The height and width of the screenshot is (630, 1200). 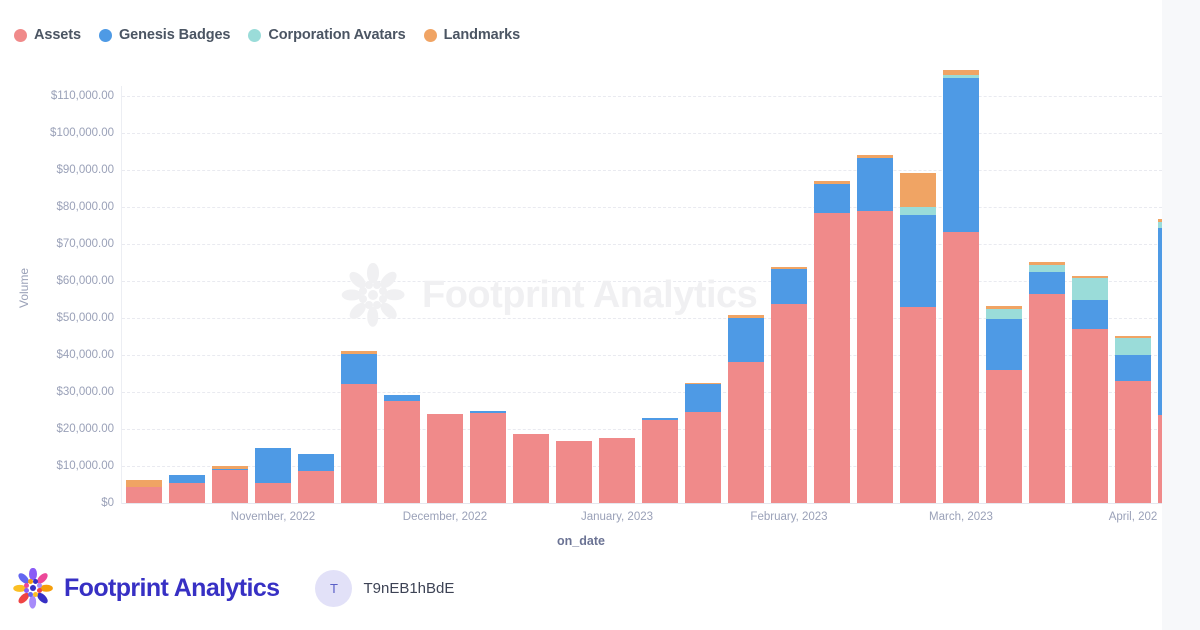 I want to click on x-axis-tick-label: February, 2023, so click(x=789, y=517).